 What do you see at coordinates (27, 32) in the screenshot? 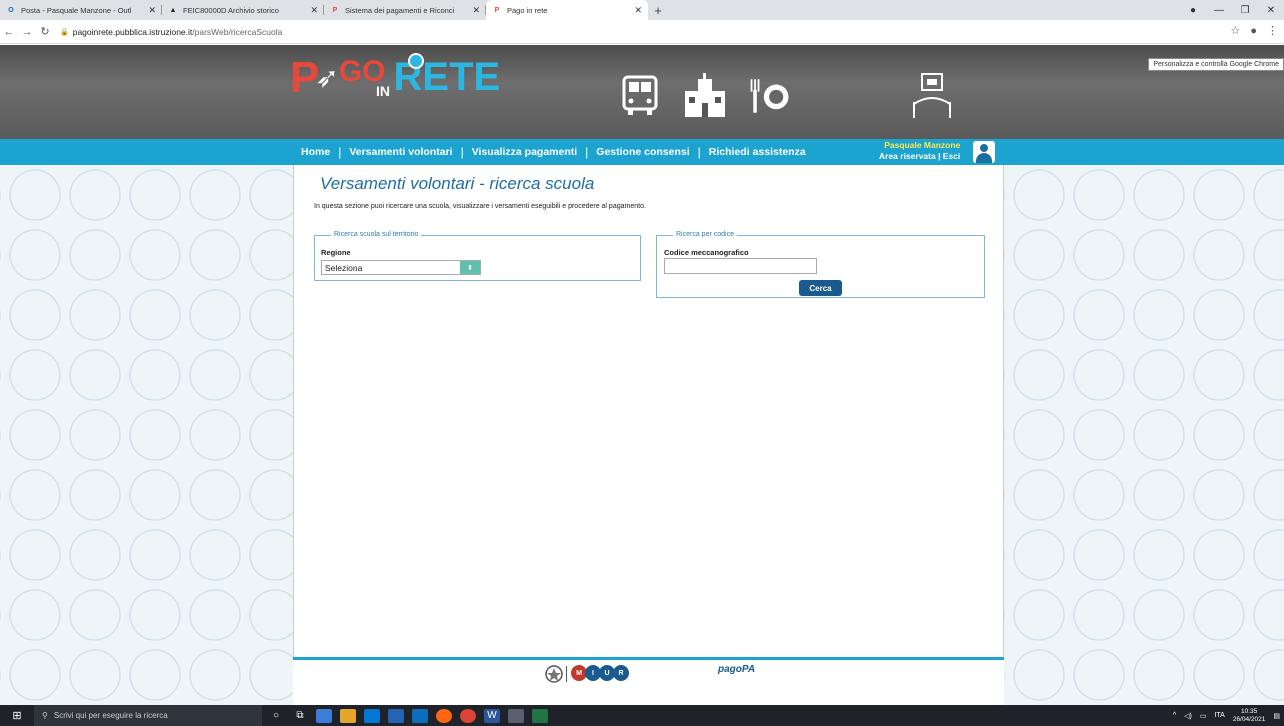
I see `forward-button: →` at bounding box center [27, 32].